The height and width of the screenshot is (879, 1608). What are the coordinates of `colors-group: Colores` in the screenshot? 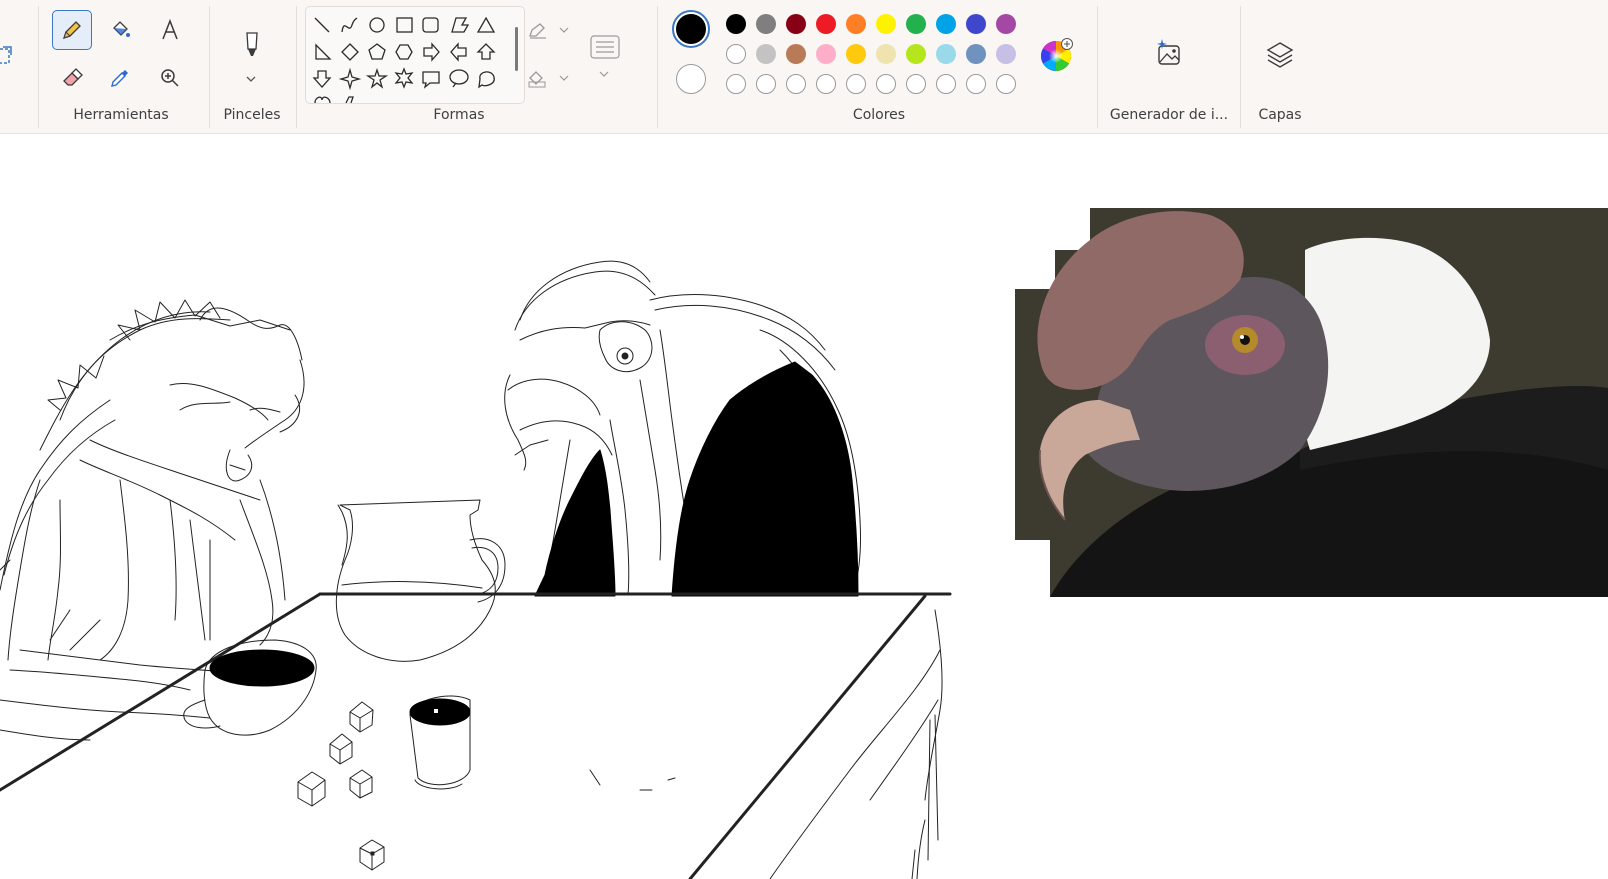 It's located at (879, 67).